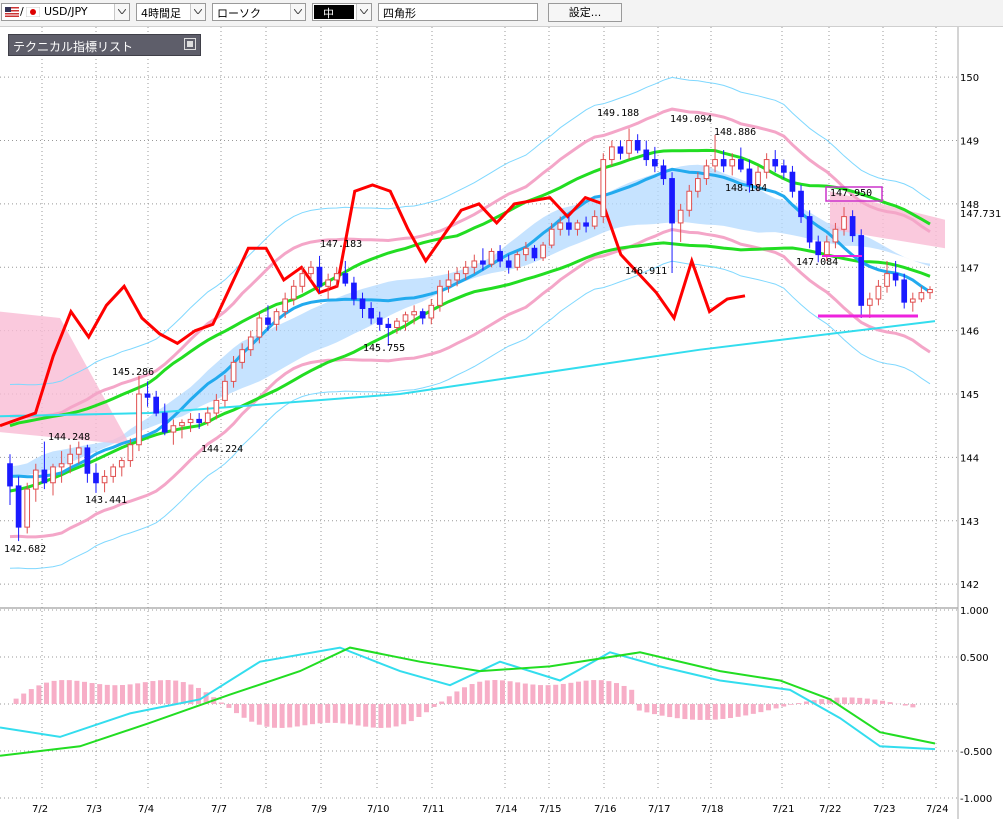  Describe the element at coordinates (190, 44) in the screenshot. I see `panel-toggle-icon` at that location.